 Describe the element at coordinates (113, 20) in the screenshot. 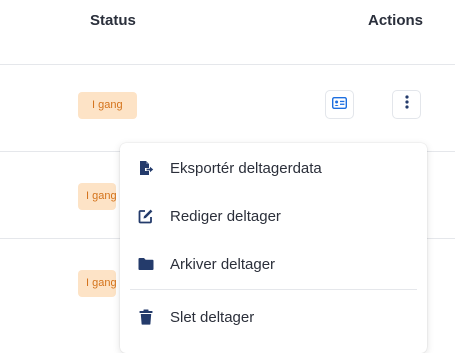

I see `column-header-status: Status` at that location.